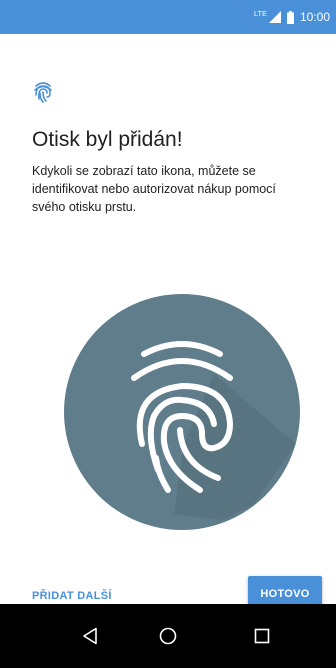 This screenshot has height=668, width=336. I want to click on navigation-bar, so click(168, 636).